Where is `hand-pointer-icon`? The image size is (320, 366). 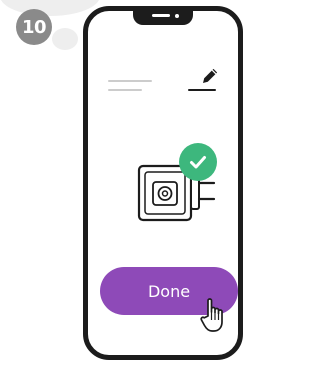 hand-pointer-icon is located at coordinates (211, 315).